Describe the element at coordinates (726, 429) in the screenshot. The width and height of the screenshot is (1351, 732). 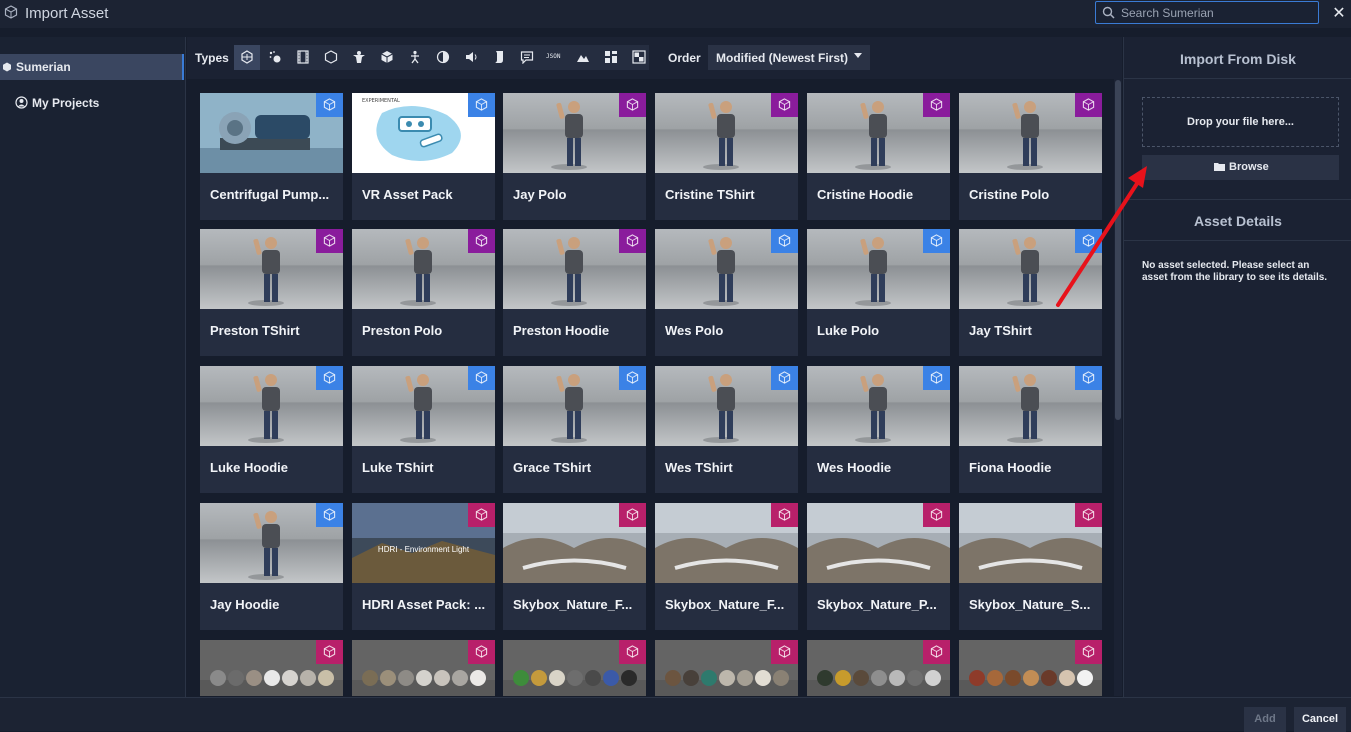
I see `asset-card: Wes TShirt` at that location.